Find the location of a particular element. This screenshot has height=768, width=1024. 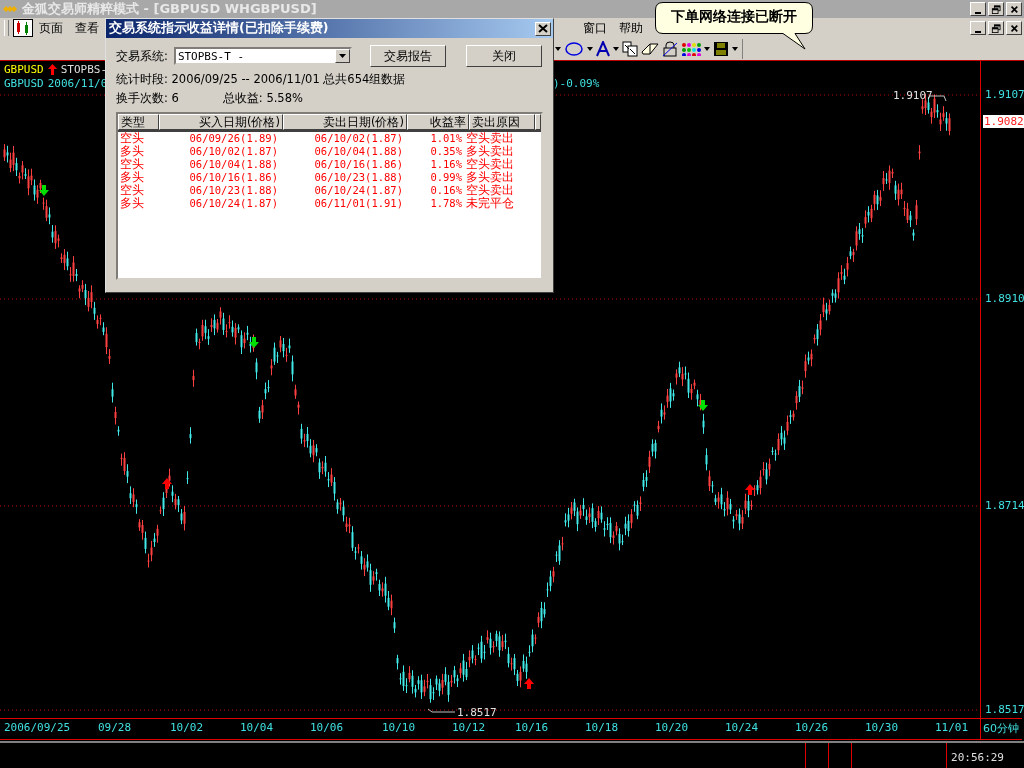

column-header: 买入日期(价格) is located at coordinates (220, 122).